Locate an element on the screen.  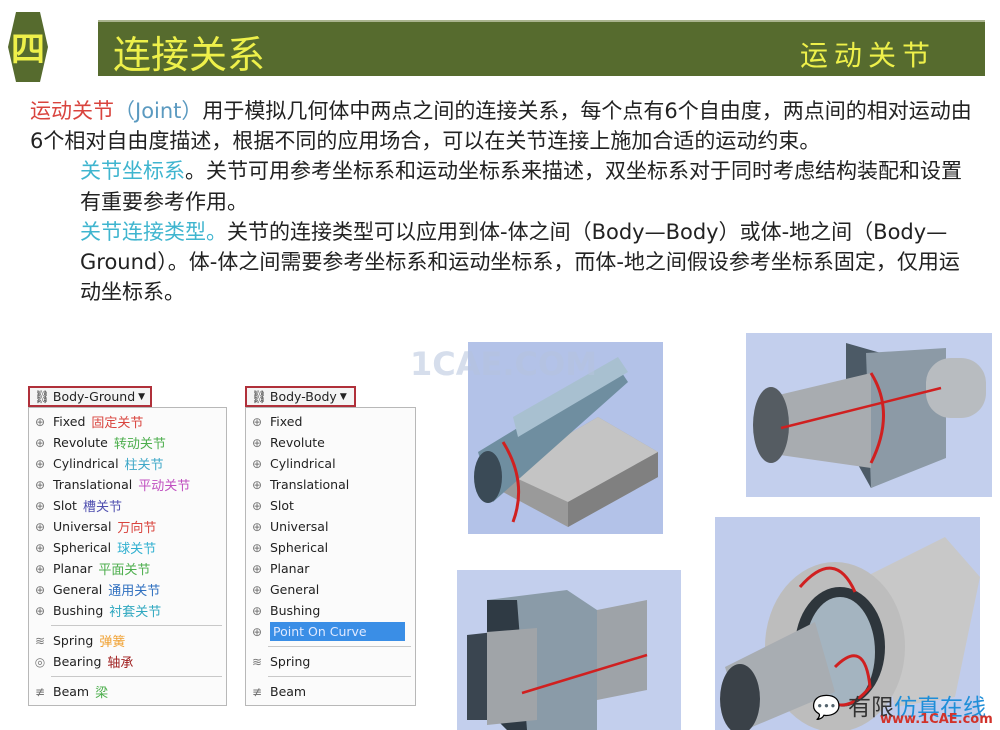
item-chinese-label: 平动关节 is located at coordinates (164, 486).